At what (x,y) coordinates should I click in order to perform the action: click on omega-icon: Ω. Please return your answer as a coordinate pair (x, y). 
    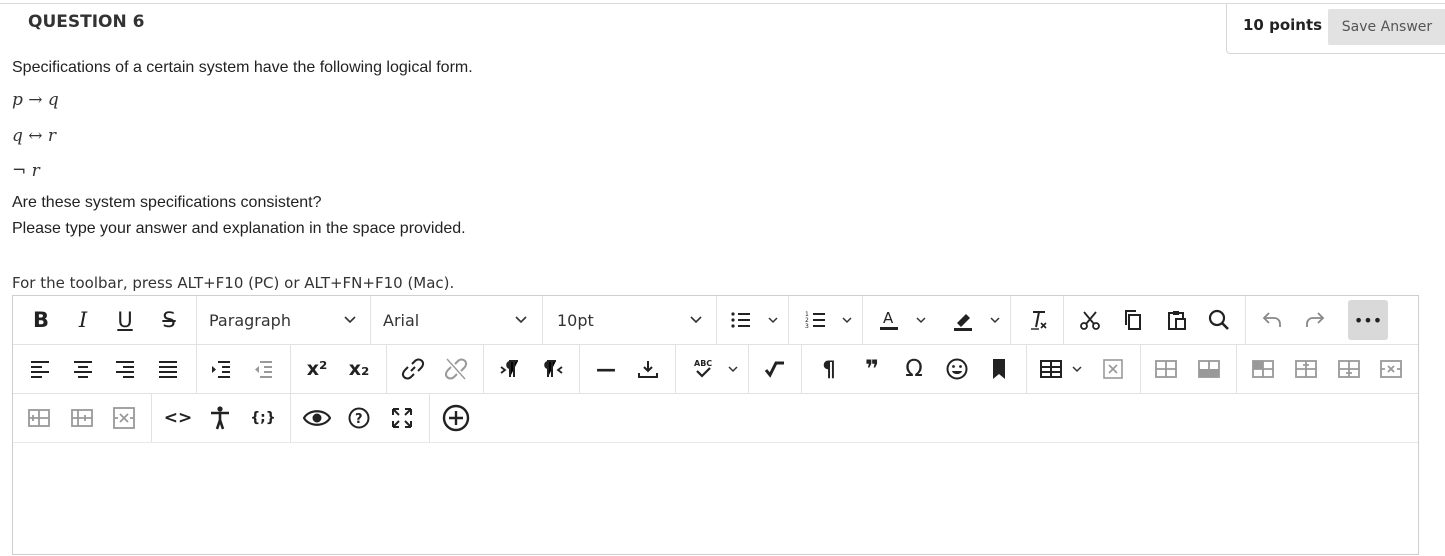
    Looking at the image, I should click on (914, 369).